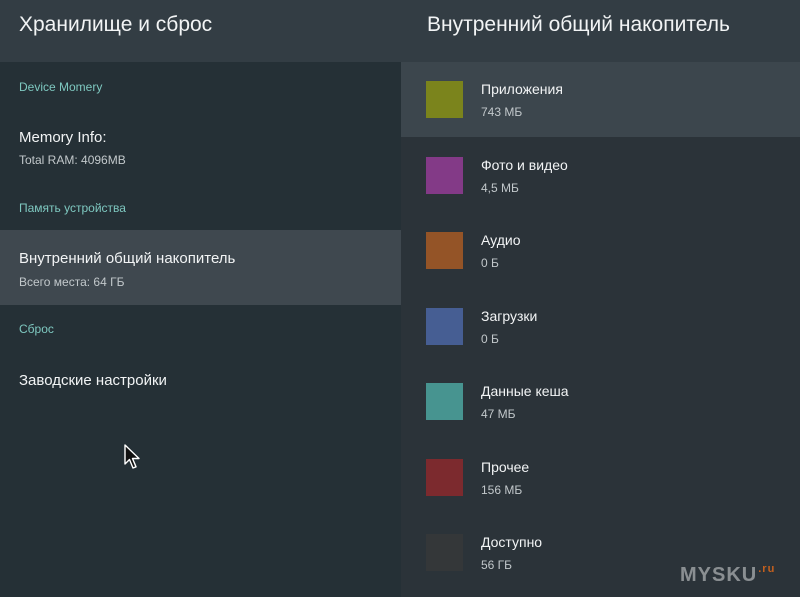  Describe the element at coordinates (63, 137) in the screenshot. I see `memory-info-title: Memory Info:` at that location.